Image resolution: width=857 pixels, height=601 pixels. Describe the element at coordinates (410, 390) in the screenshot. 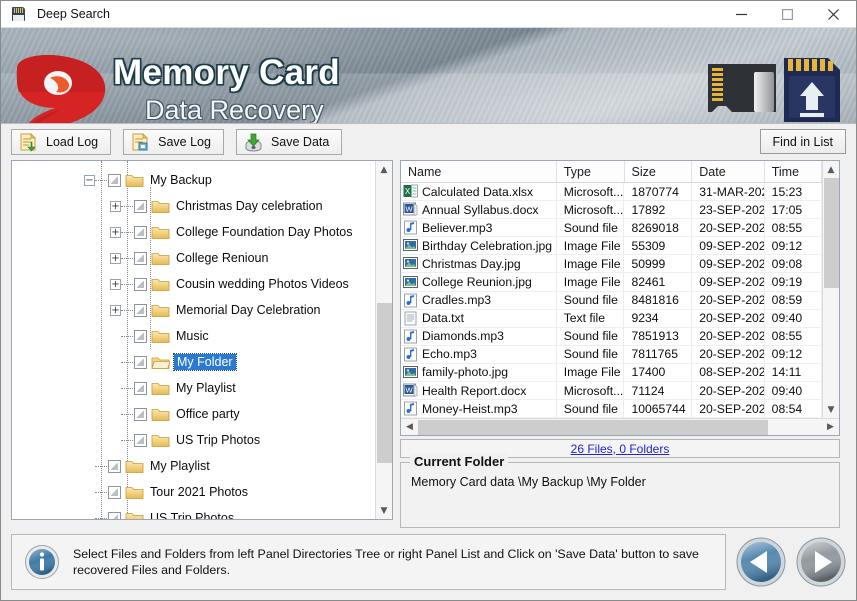

I see `word-file-icon: W` at that location.